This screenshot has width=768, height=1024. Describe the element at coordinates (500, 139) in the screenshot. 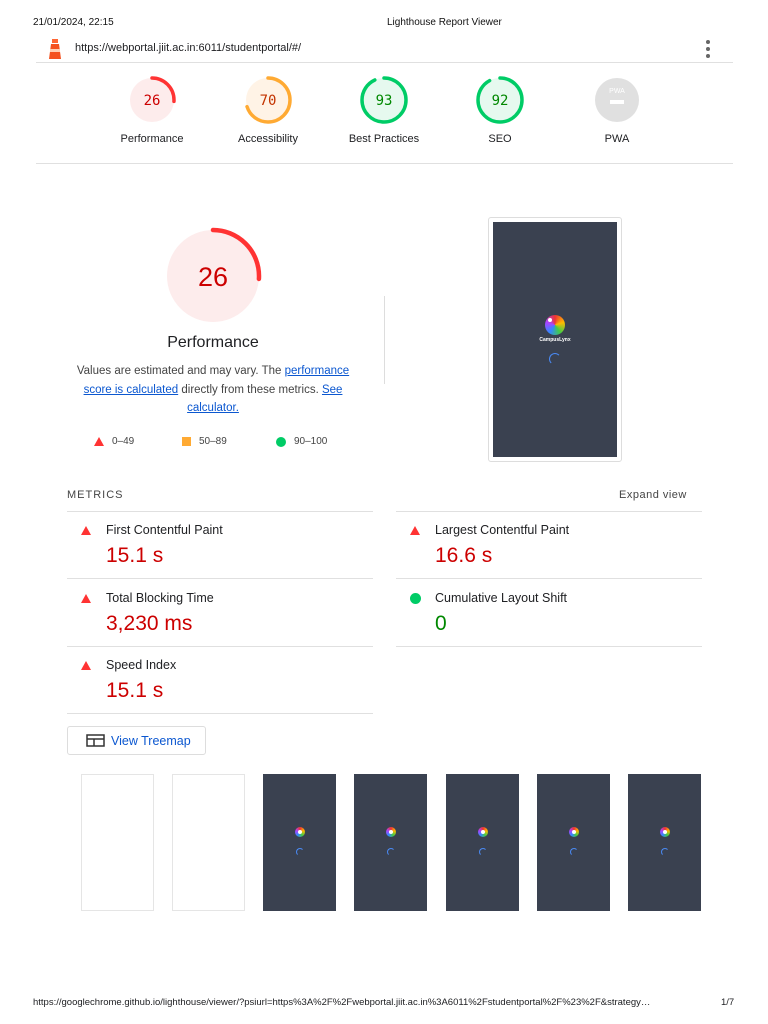

I see `category-label: SEO` at that location.